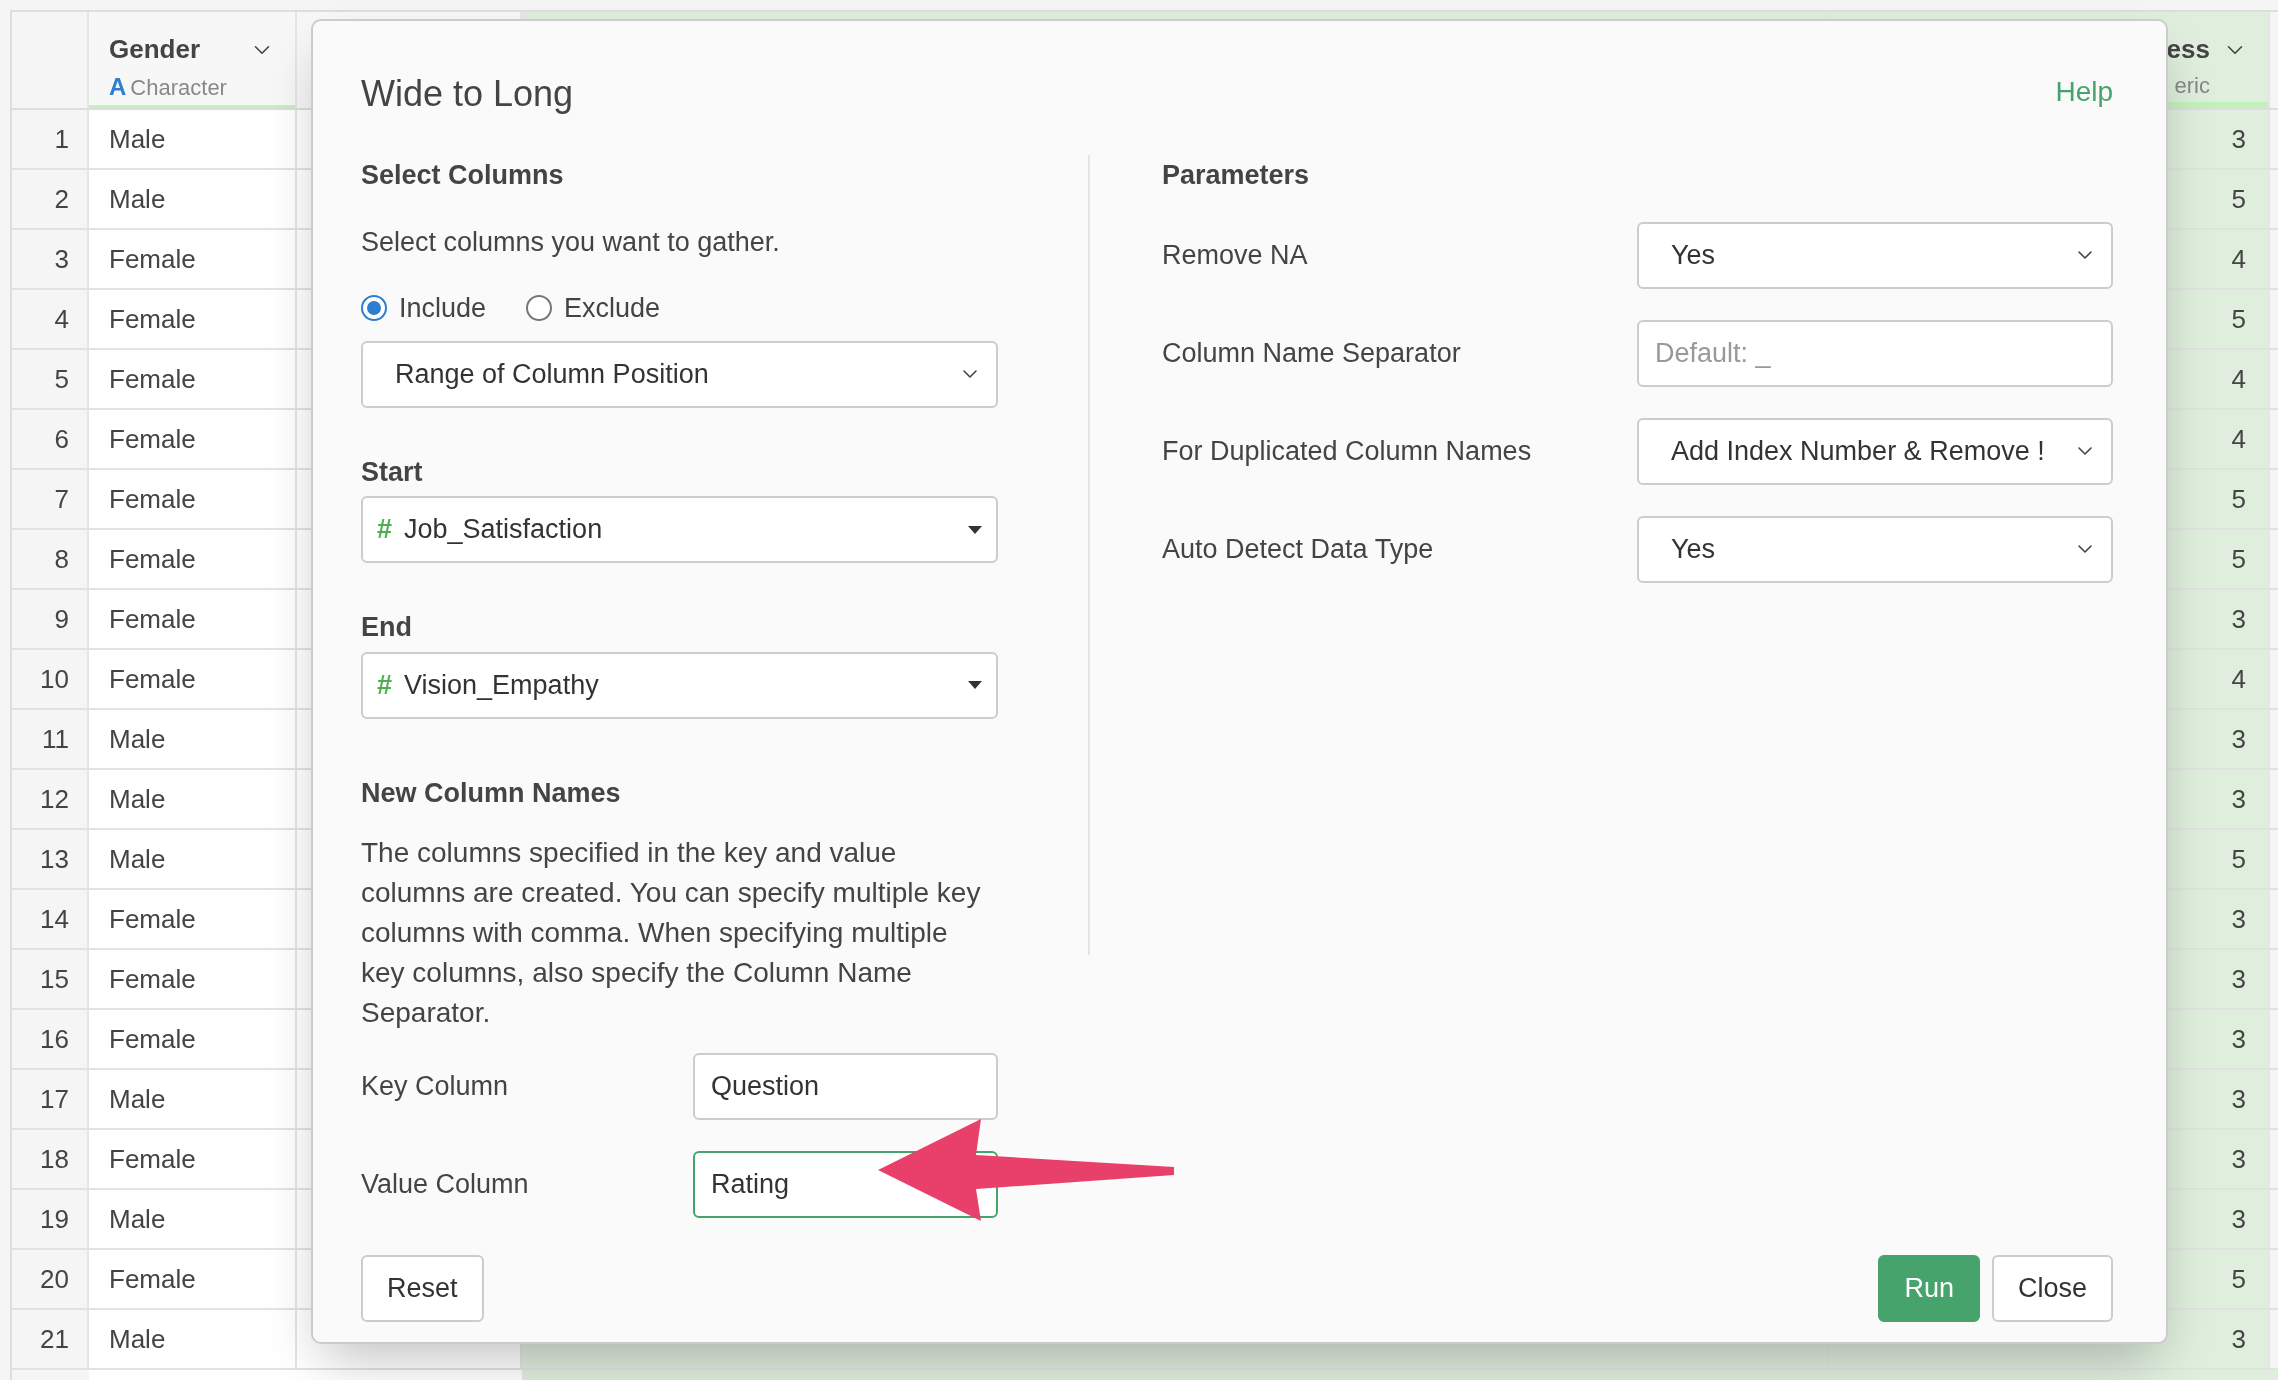 This screenshot has width=2278, height=1380. Describe the element at coordinates (467, 94) in the screenshot. I see `dialog-title: Wide to Long` at that location.